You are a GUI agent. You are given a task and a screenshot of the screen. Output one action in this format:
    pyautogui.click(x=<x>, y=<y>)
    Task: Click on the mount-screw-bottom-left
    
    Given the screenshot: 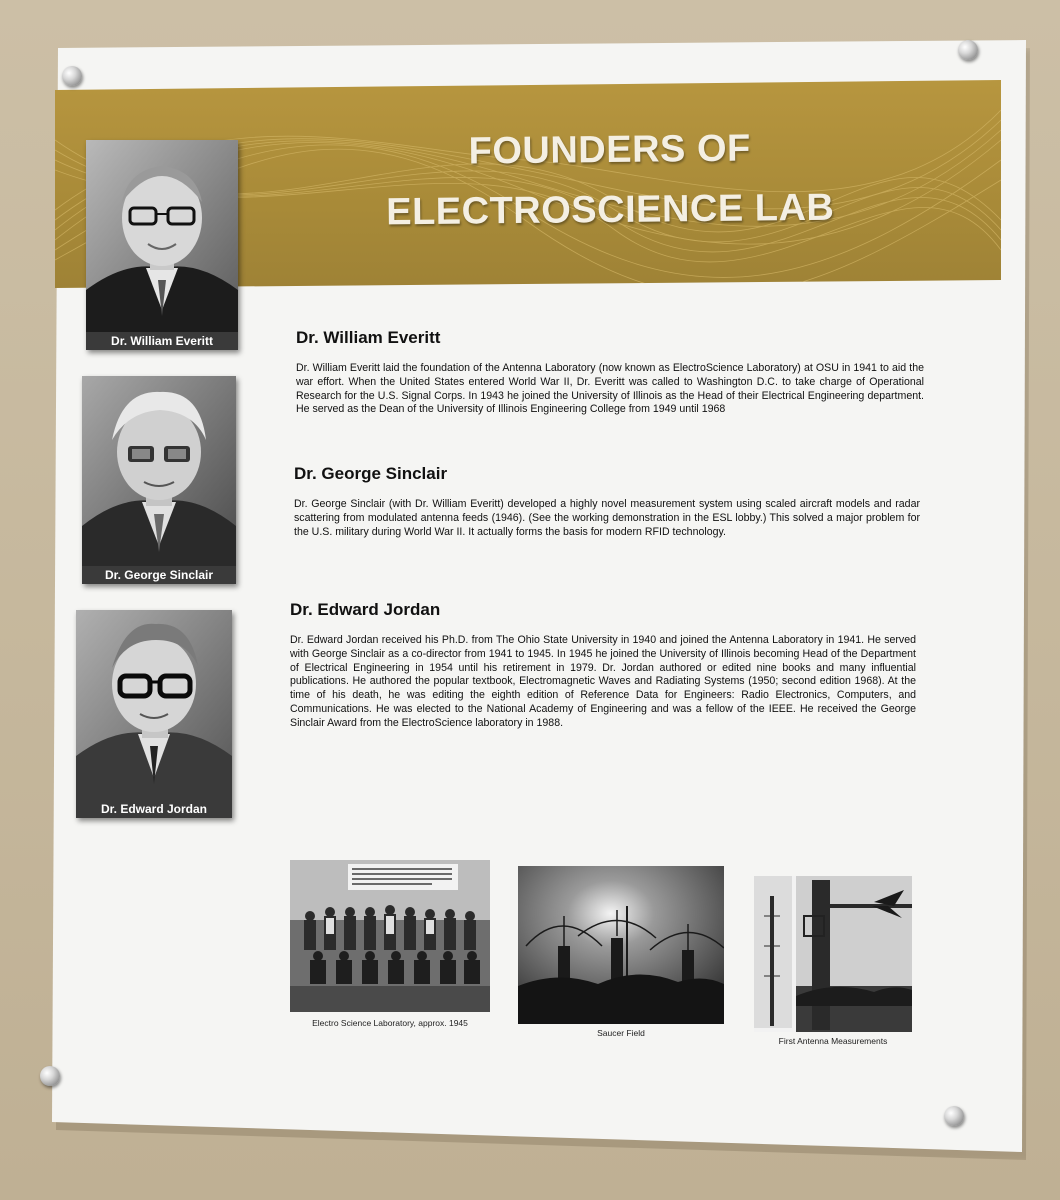 What is the action you would take?
    pyautogui.click(x=50, y=1076)
    